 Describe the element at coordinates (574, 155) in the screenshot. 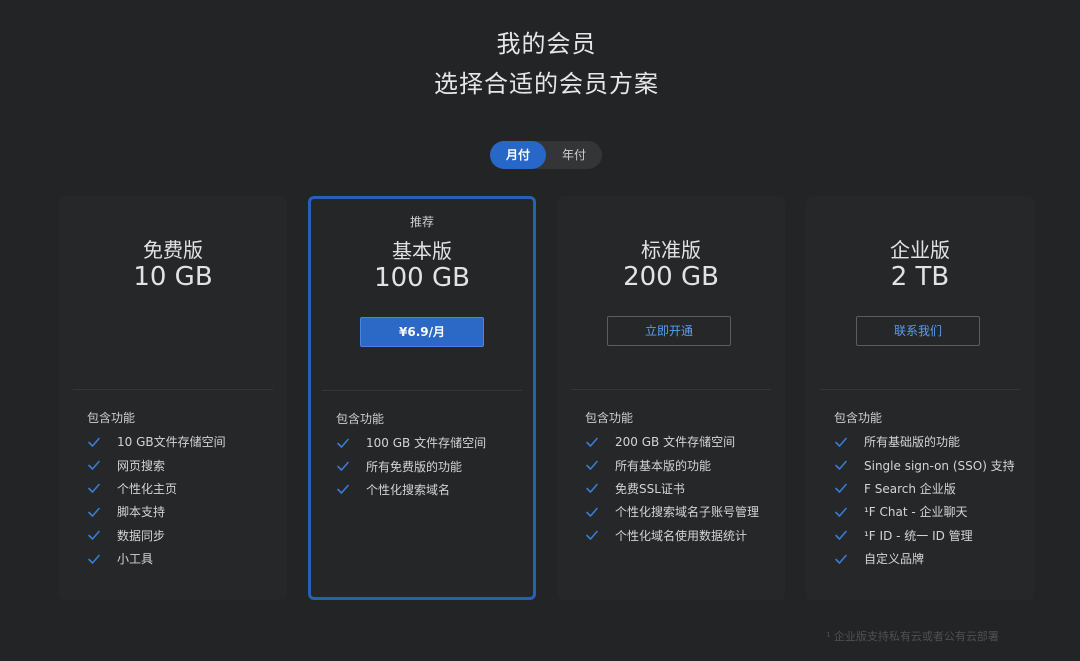

I see `billing-yearly-option: 年付` at that location.